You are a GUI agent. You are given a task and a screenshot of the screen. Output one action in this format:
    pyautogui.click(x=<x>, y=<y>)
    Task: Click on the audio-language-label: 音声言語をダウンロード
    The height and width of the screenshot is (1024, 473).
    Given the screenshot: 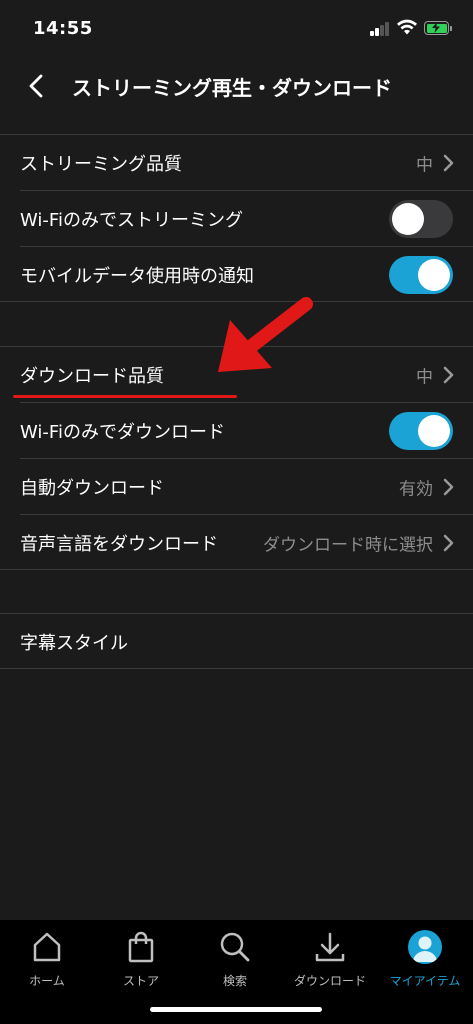 What is the action you would take?
    pyautogui.click(x=119, y=544)
    